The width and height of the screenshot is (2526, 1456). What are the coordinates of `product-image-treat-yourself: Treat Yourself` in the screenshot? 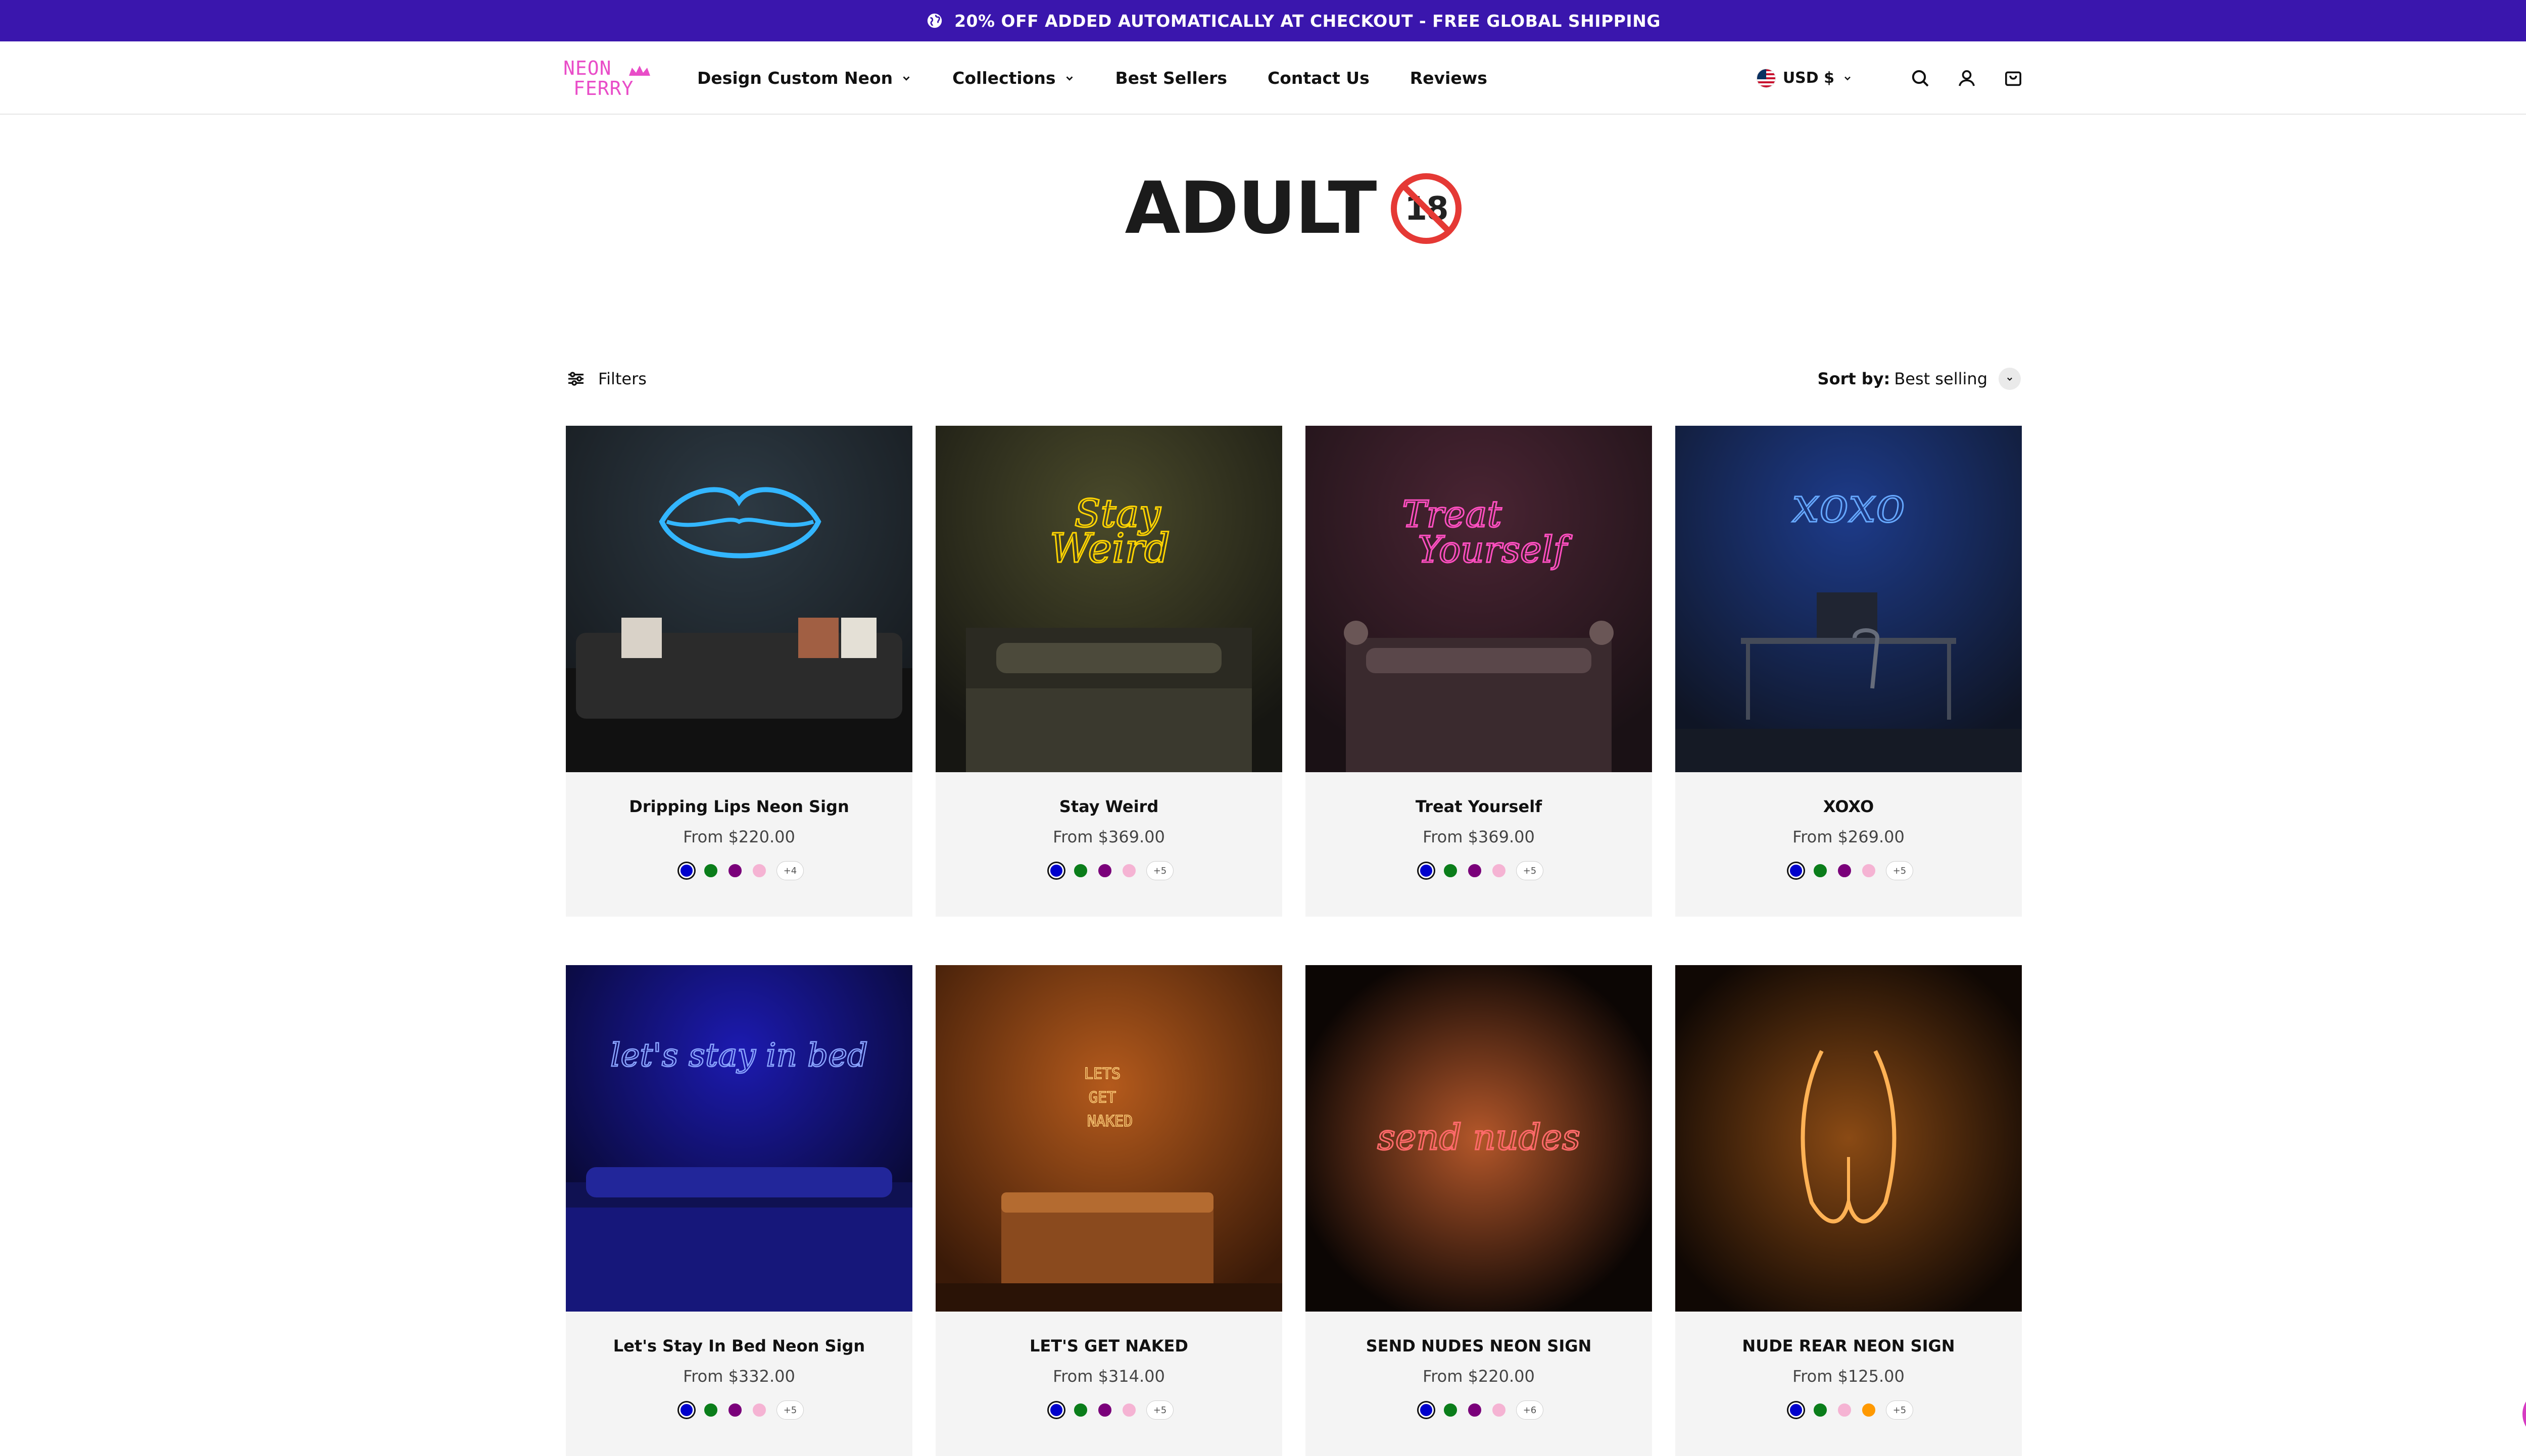 It's located at (1478, 599).